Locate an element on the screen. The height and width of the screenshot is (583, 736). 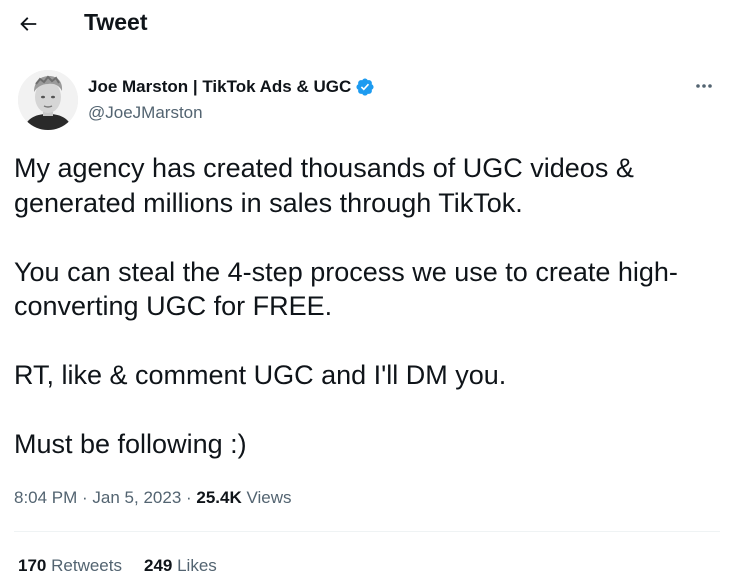
page-title: Tweet is located at coordinates (116, 22).